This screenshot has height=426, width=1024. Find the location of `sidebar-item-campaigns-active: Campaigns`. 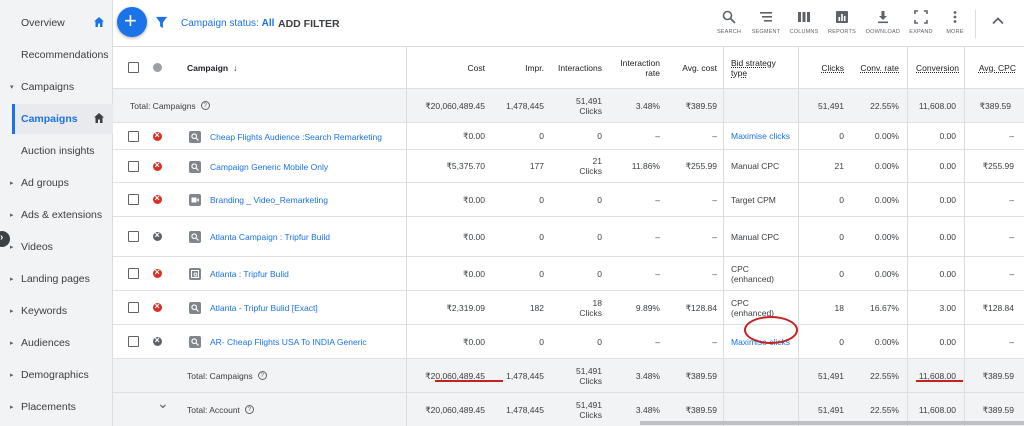

sidebar-item-campaigns-active: Campaigns is located at coordinates (62, 119).